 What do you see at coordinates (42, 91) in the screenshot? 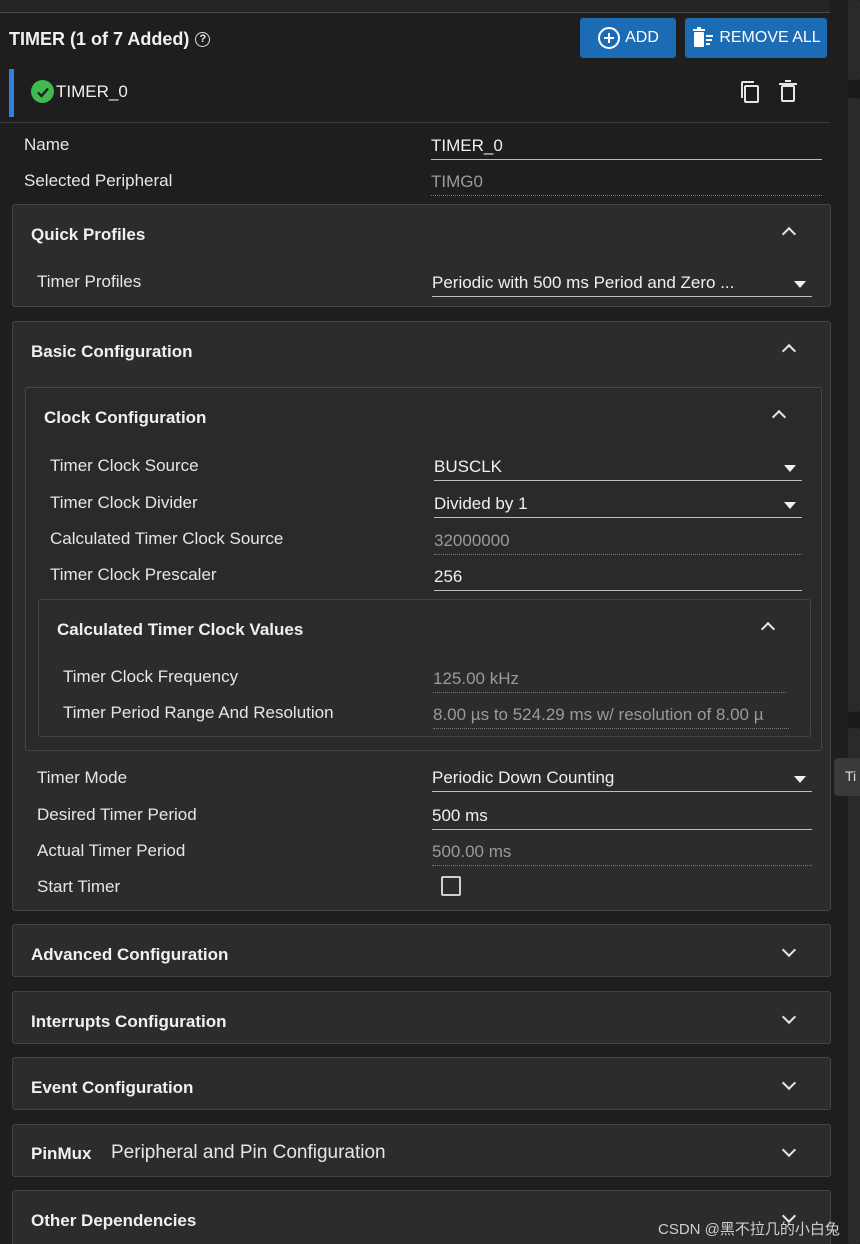
I see `check-circle-icon` at bounding box center [42, 91].